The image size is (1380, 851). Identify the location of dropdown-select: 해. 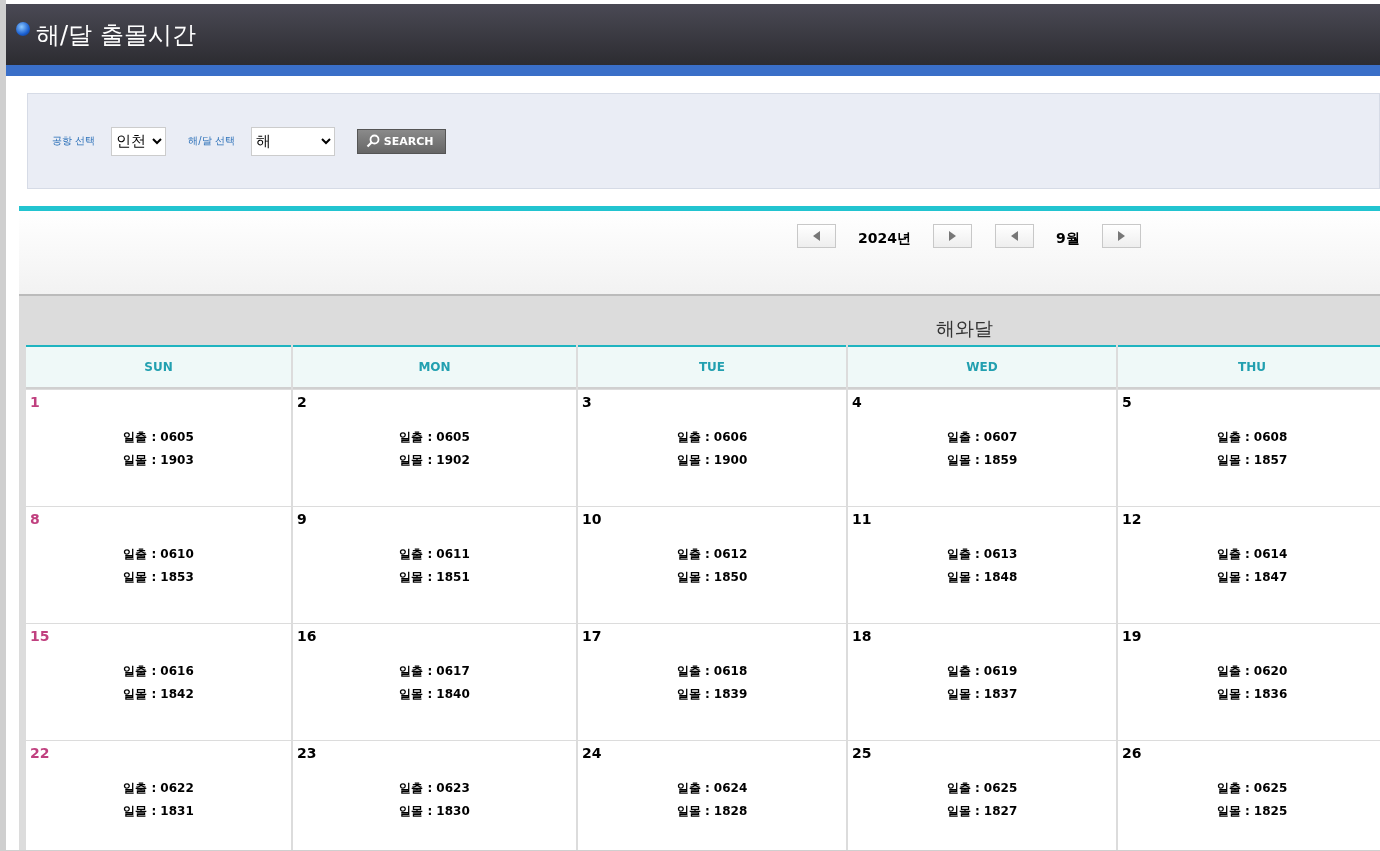
(292, 141).